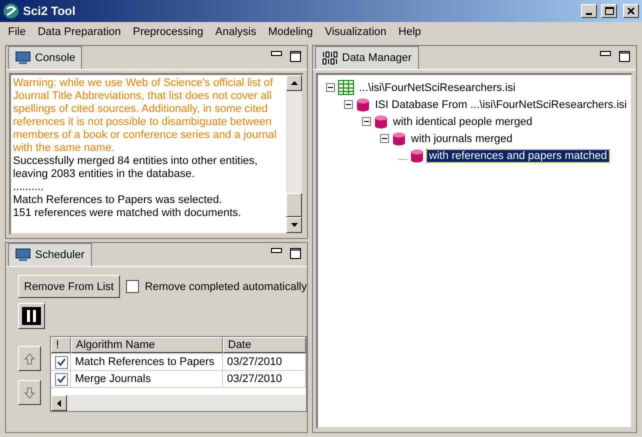  What do you see at coordinates (410, 32) in the screenshot?
I see `menu-item: Help` at bounding box center [410, 32].